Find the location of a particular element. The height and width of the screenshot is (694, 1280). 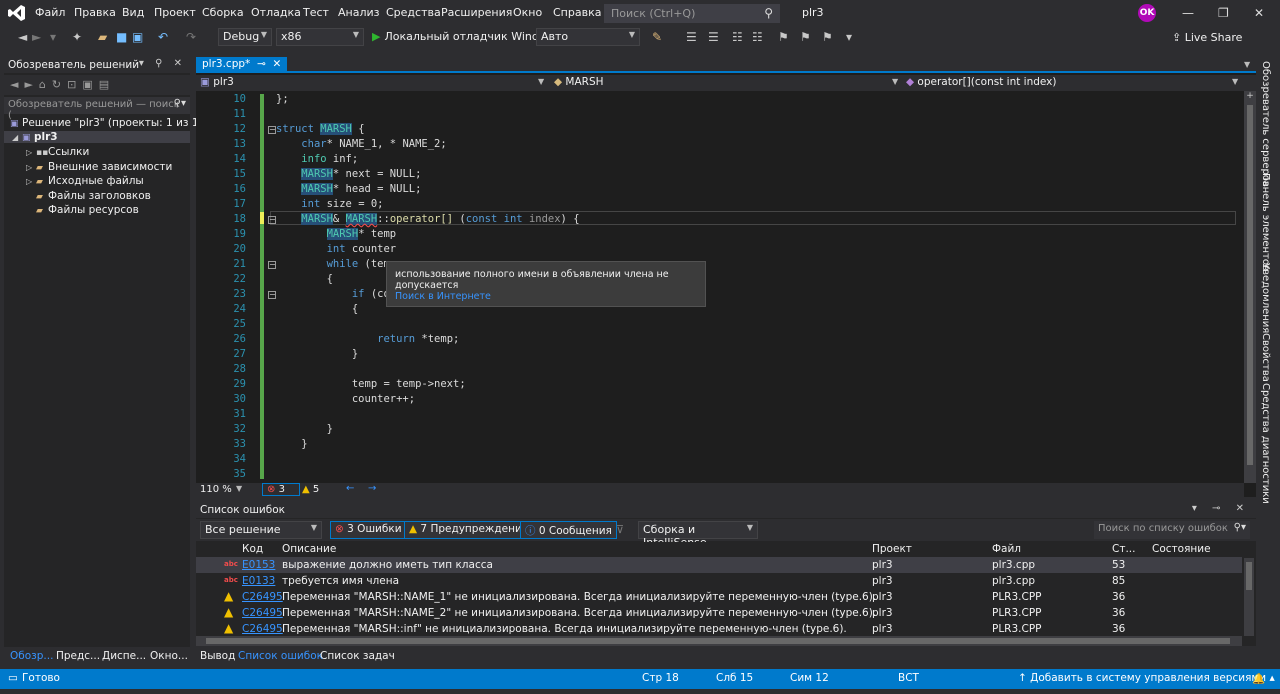

bookmark-icon: ⚑ is located at coordinates (783, 37).